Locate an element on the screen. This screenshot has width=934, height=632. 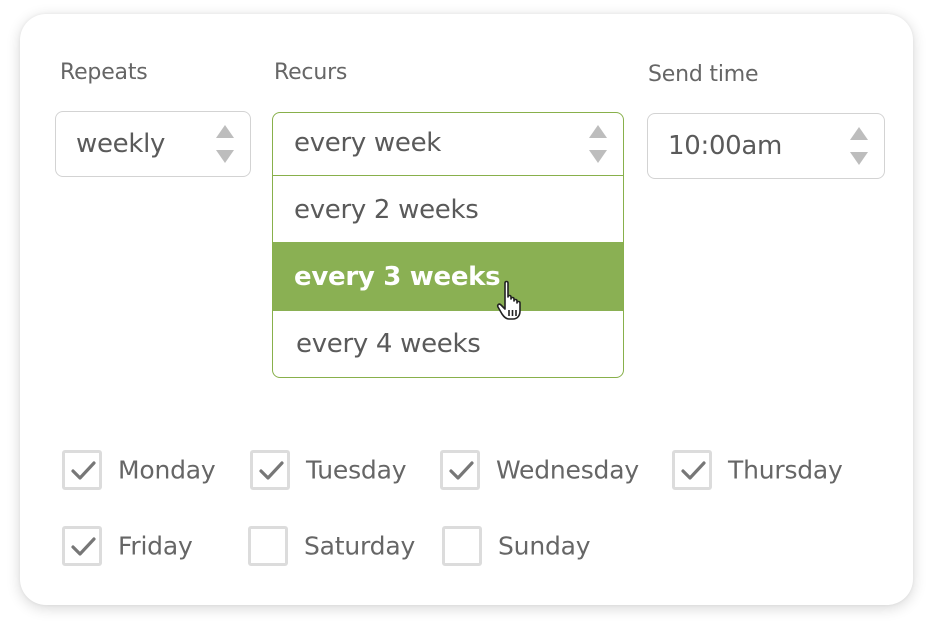
tuesday-checkbox is located at coordinates (270, 470).